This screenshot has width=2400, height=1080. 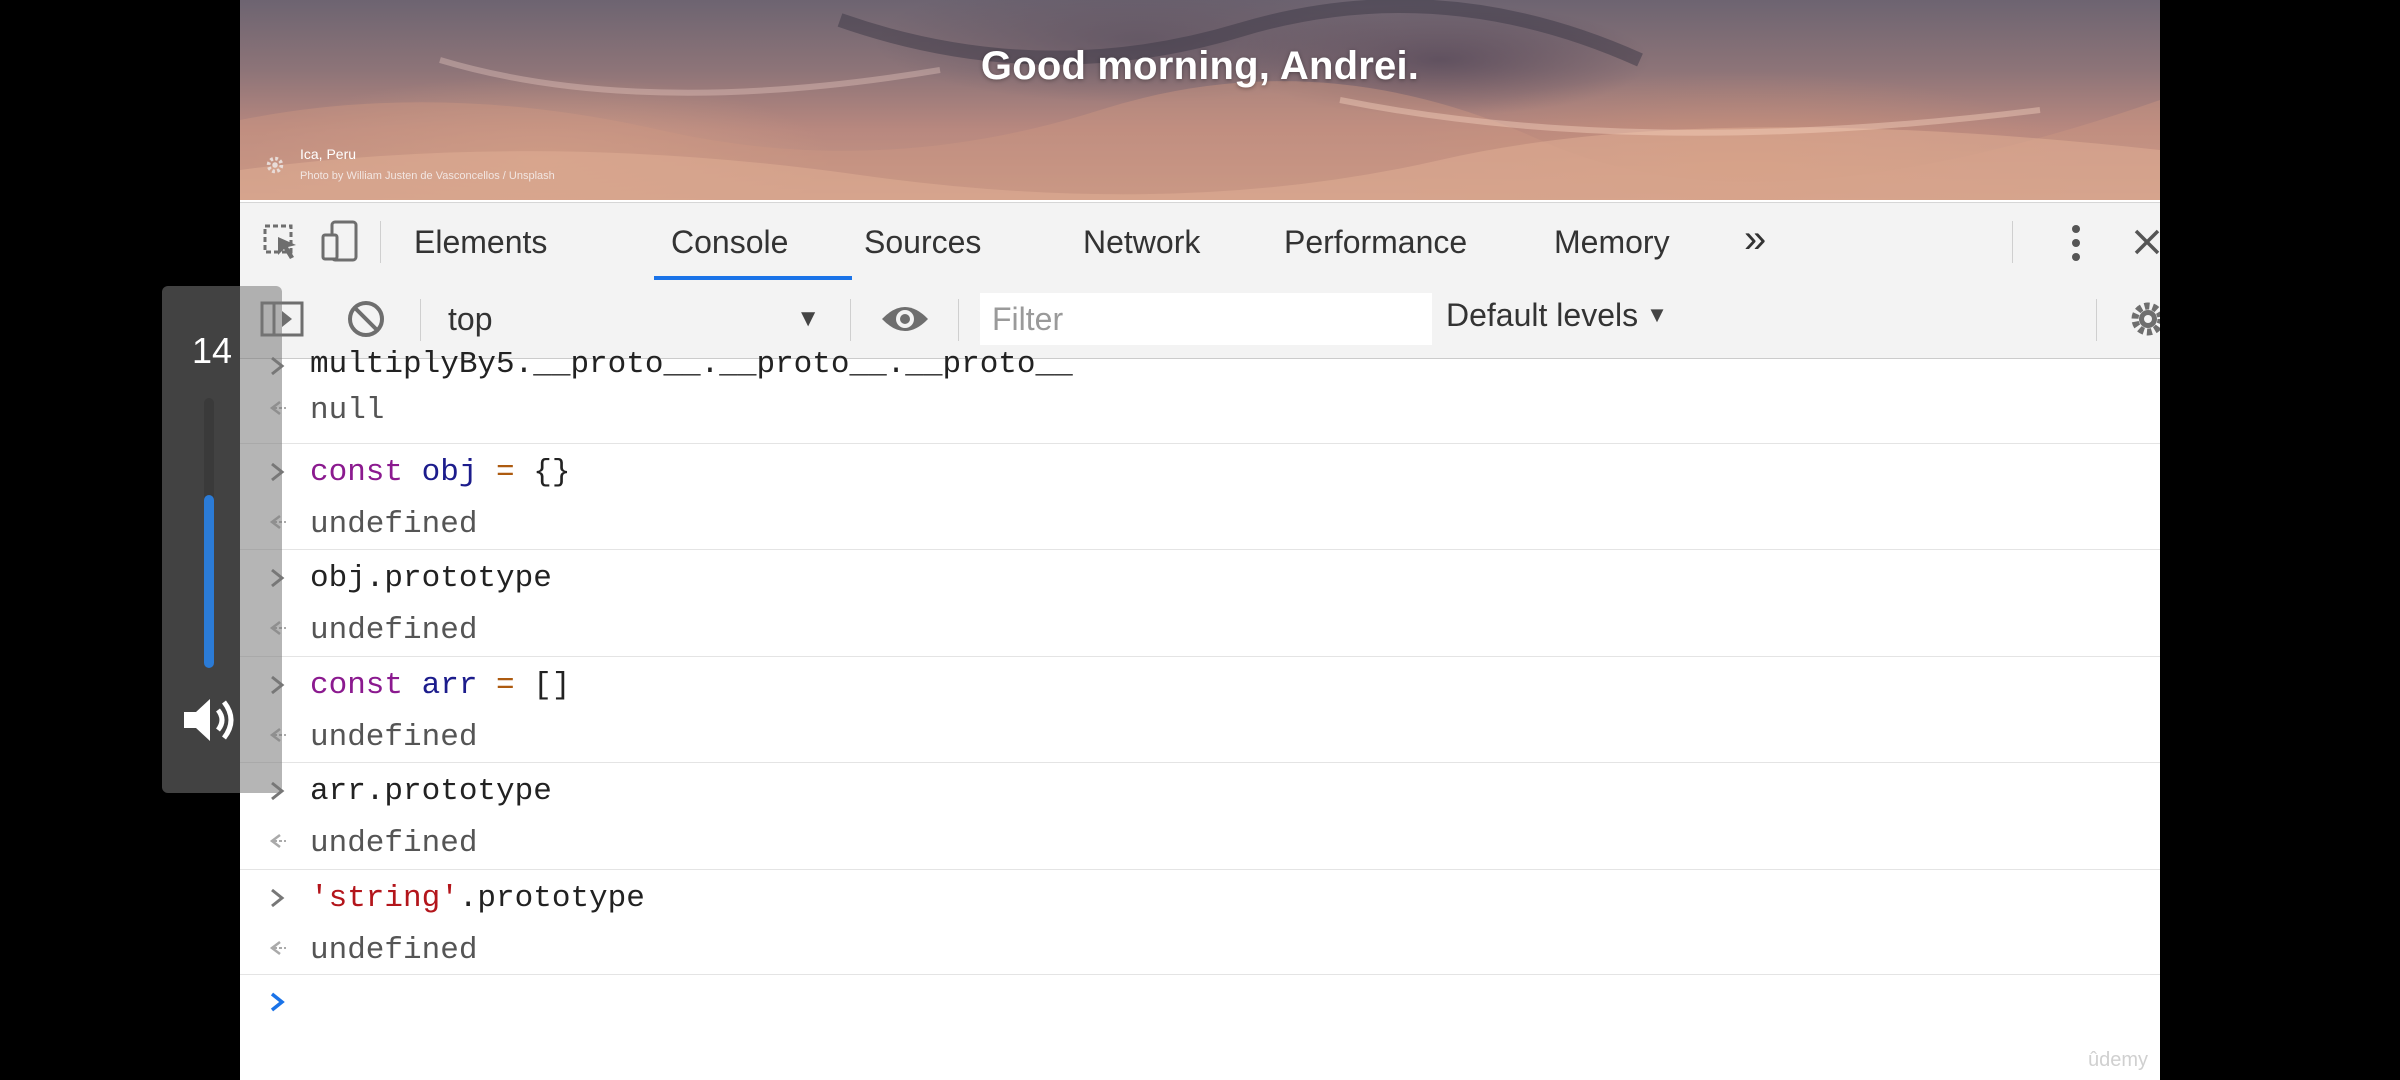 What do you see at coordinates (1375, 242) in the screenshot?
I see `tab-performance: Performance` at bounding box center [1375, 242].